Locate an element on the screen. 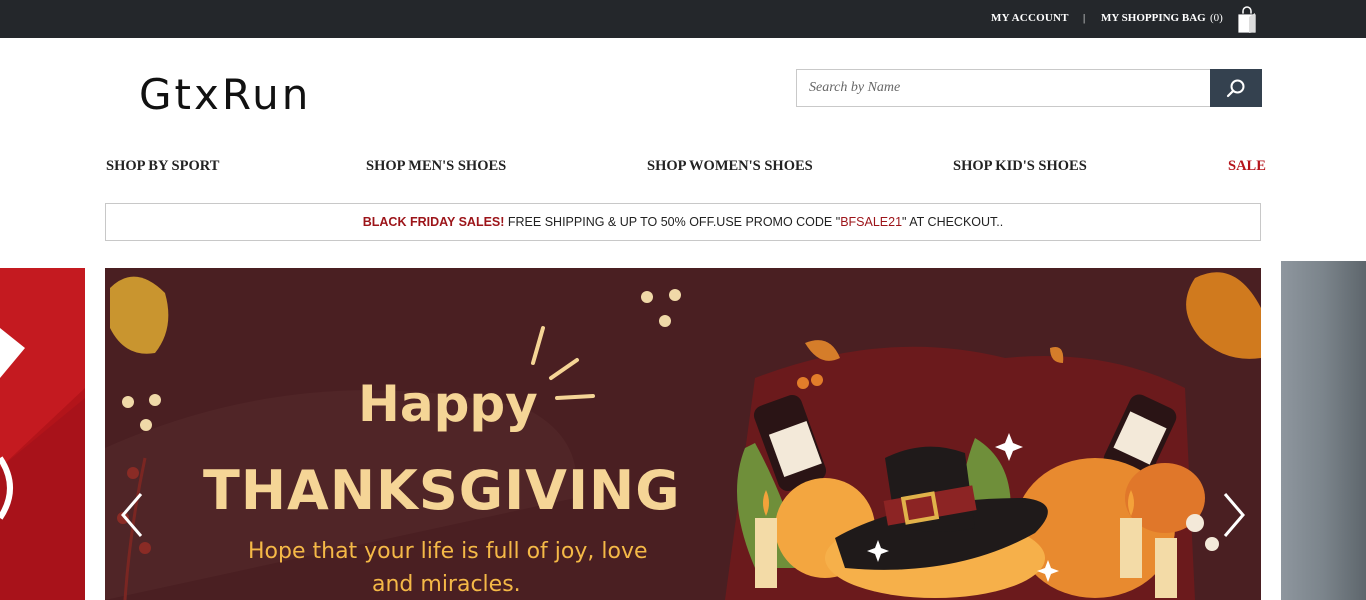 Image resolution: width=1366 pixels, height=600 pixels. search-icon is located at coordinates (1235, 88).